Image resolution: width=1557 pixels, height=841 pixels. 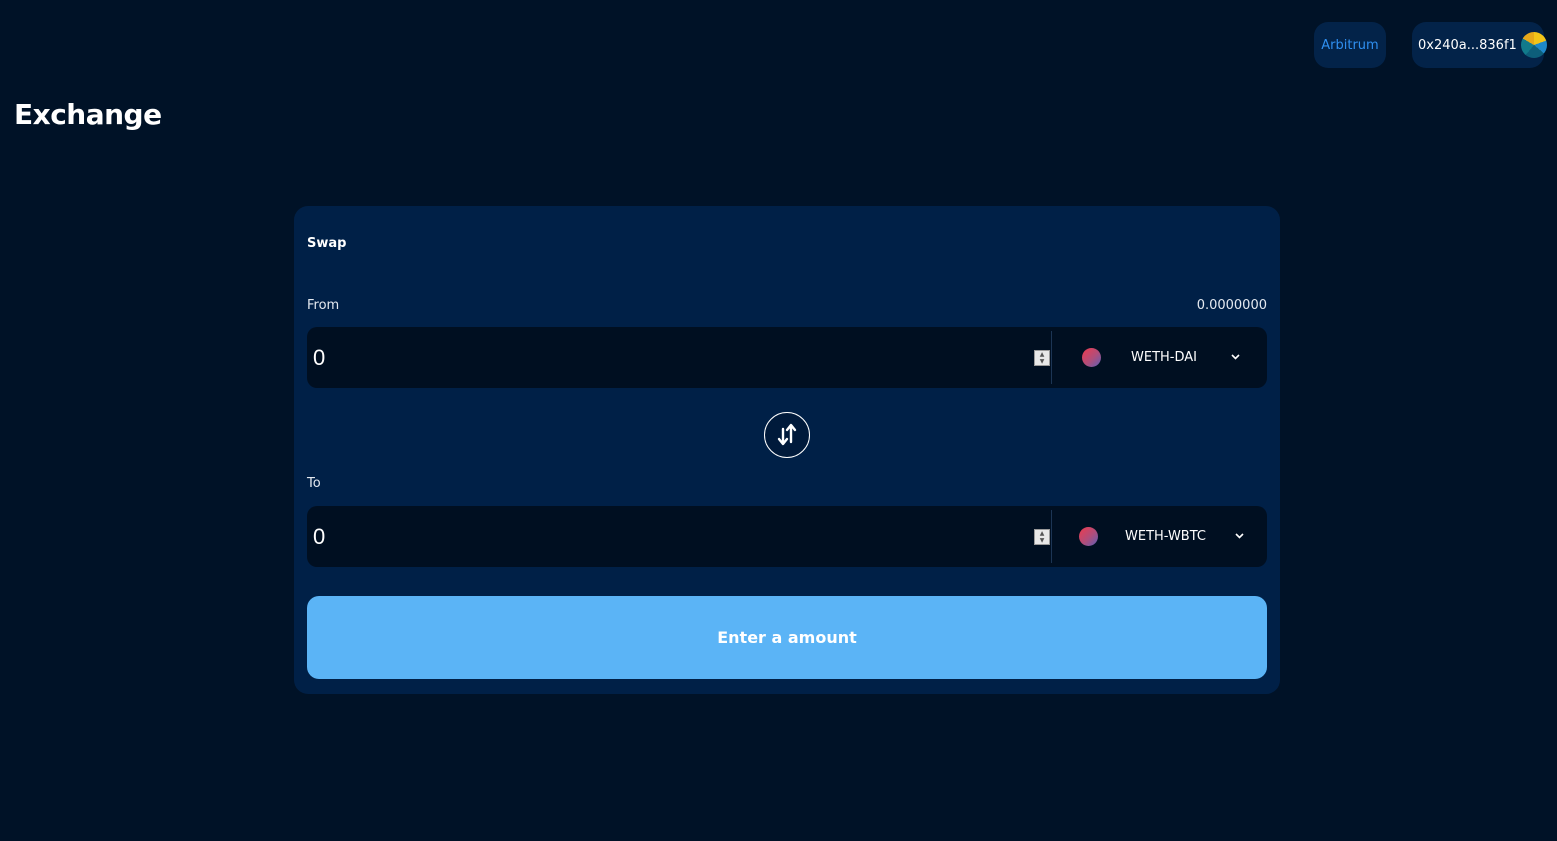 What do you see at coordinates (319, 536) in the screenshot?
I see `to-amount-input: 0` at bounding box center [319, 536].